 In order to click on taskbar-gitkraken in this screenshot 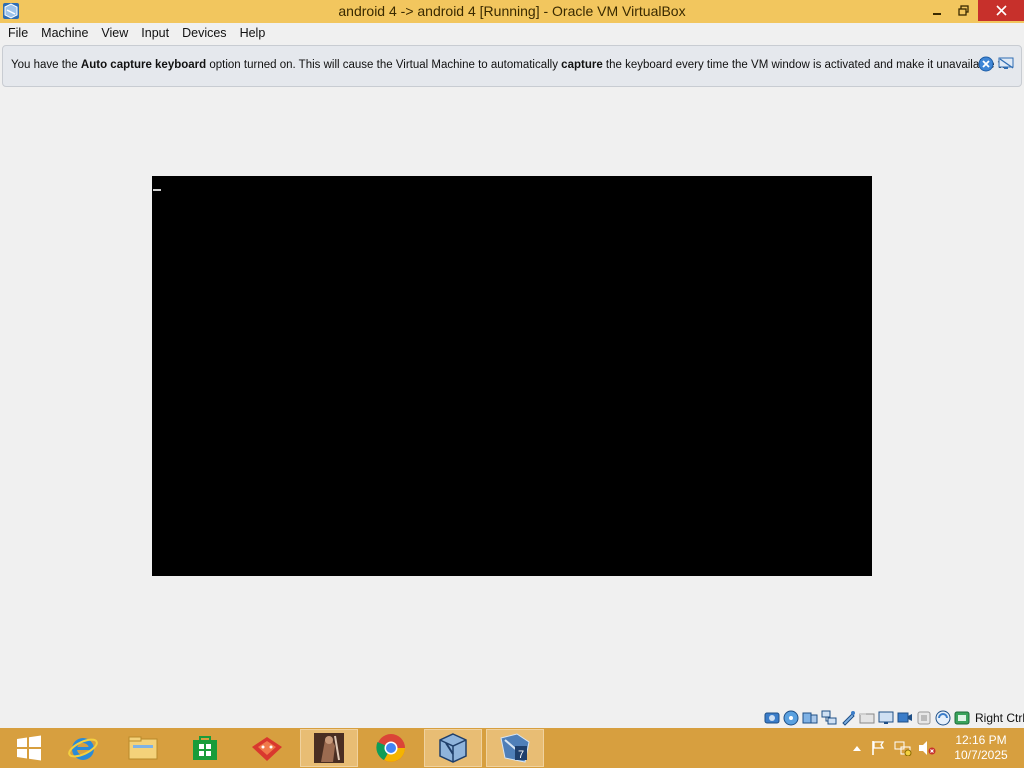, I will do `click(267, 748)`.